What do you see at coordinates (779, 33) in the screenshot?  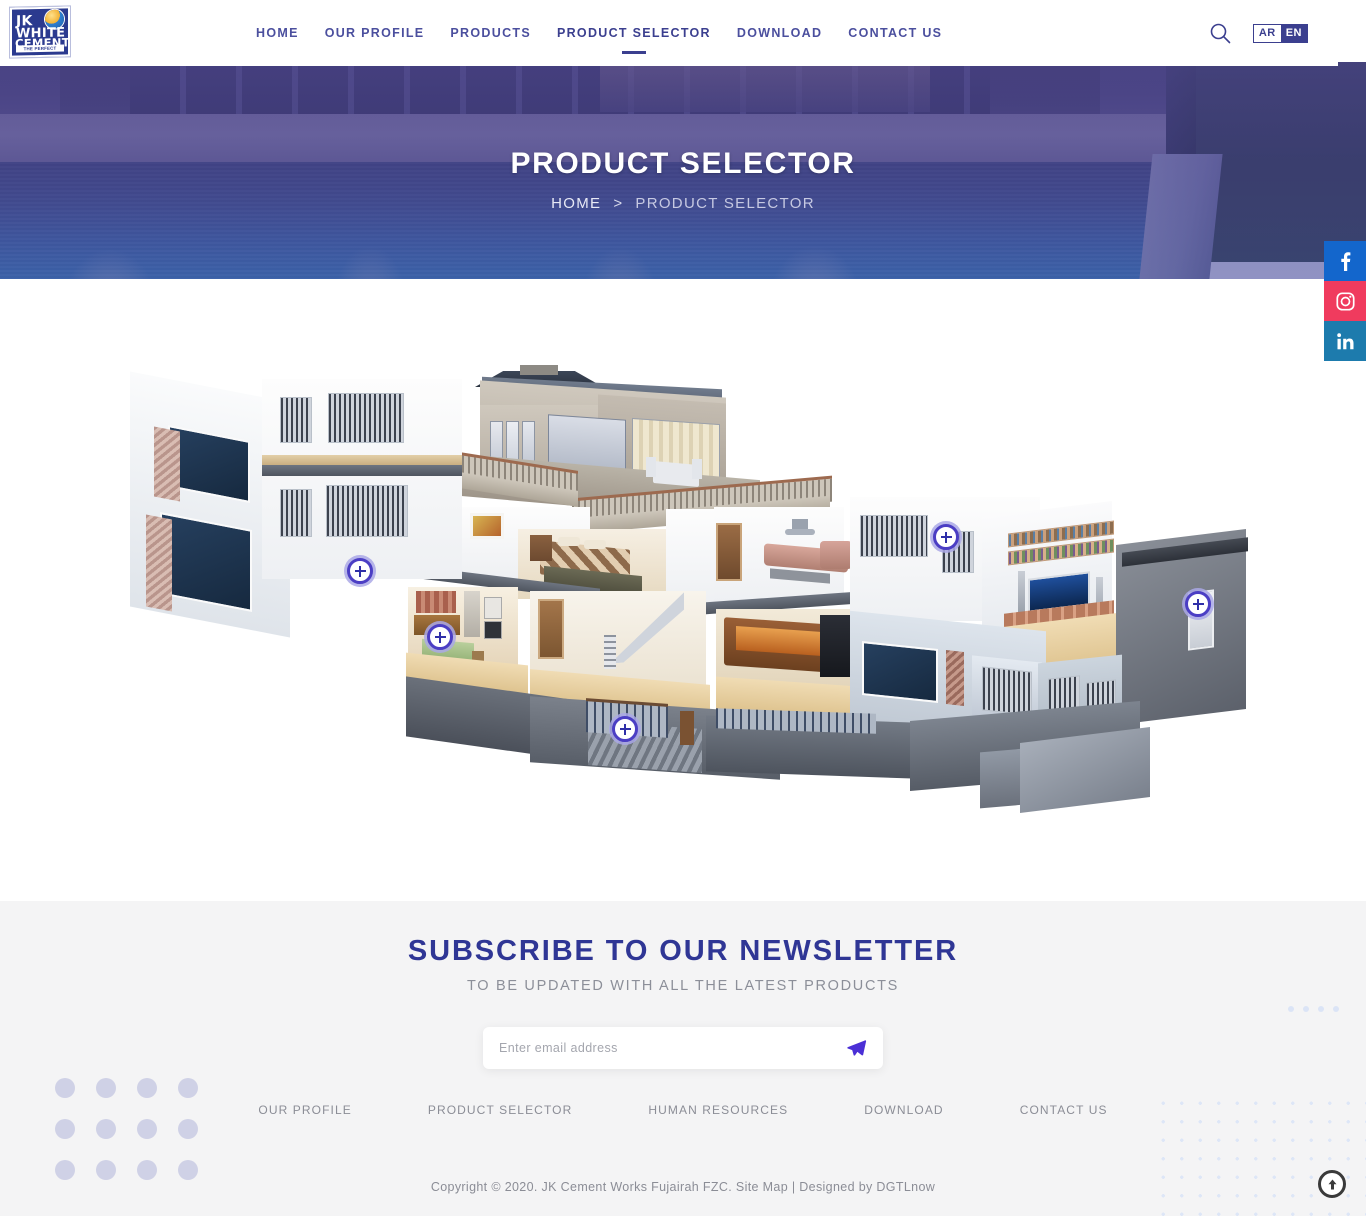 I see `nav-item-download: DOWNLOAD` at bounding box center [779, 33].